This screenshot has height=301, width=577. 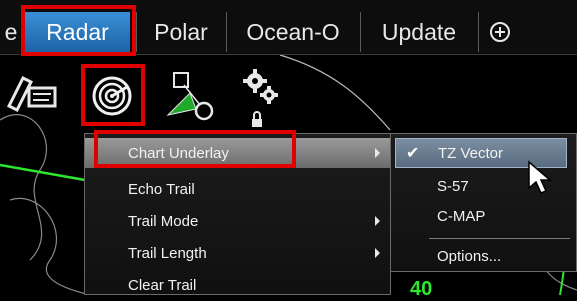 I want to click on menu-item-chart-underlay: Chart Underlay, so click(x=237, y=153).